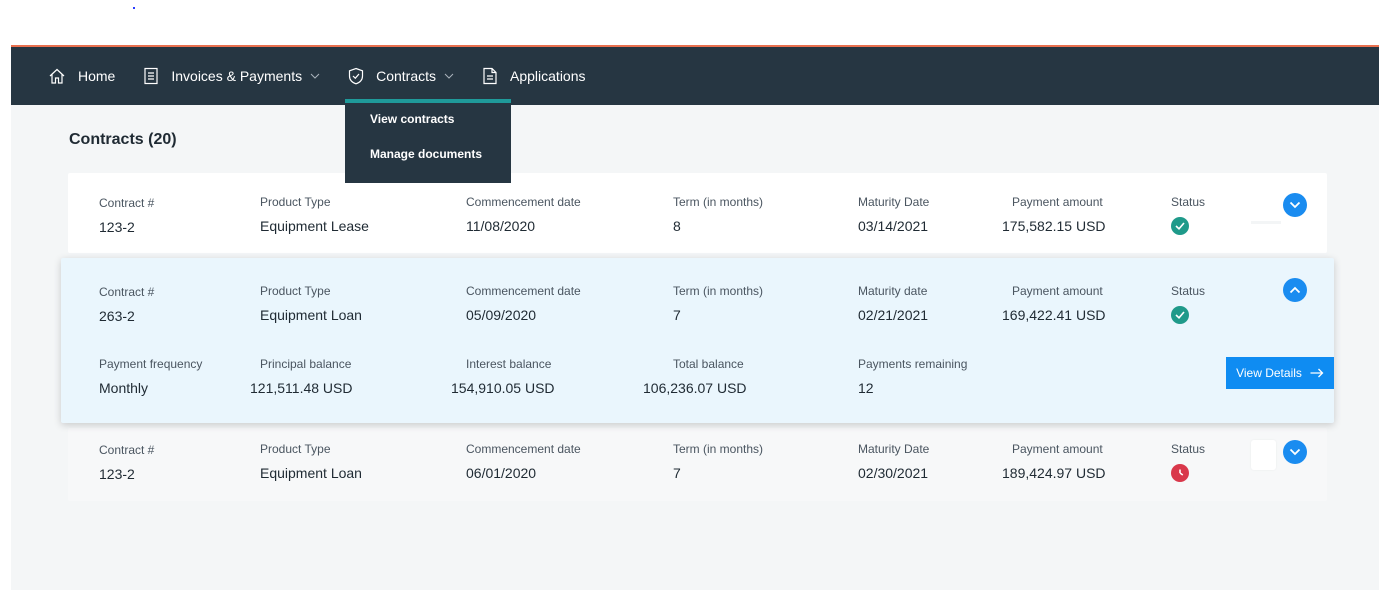 The width and height of the screenshot is (1379, 590). What do you see at coordinates (718, 214) in the screenshot?
I see `term-field: Term (in months) 8` at bounding box center [718, 214].